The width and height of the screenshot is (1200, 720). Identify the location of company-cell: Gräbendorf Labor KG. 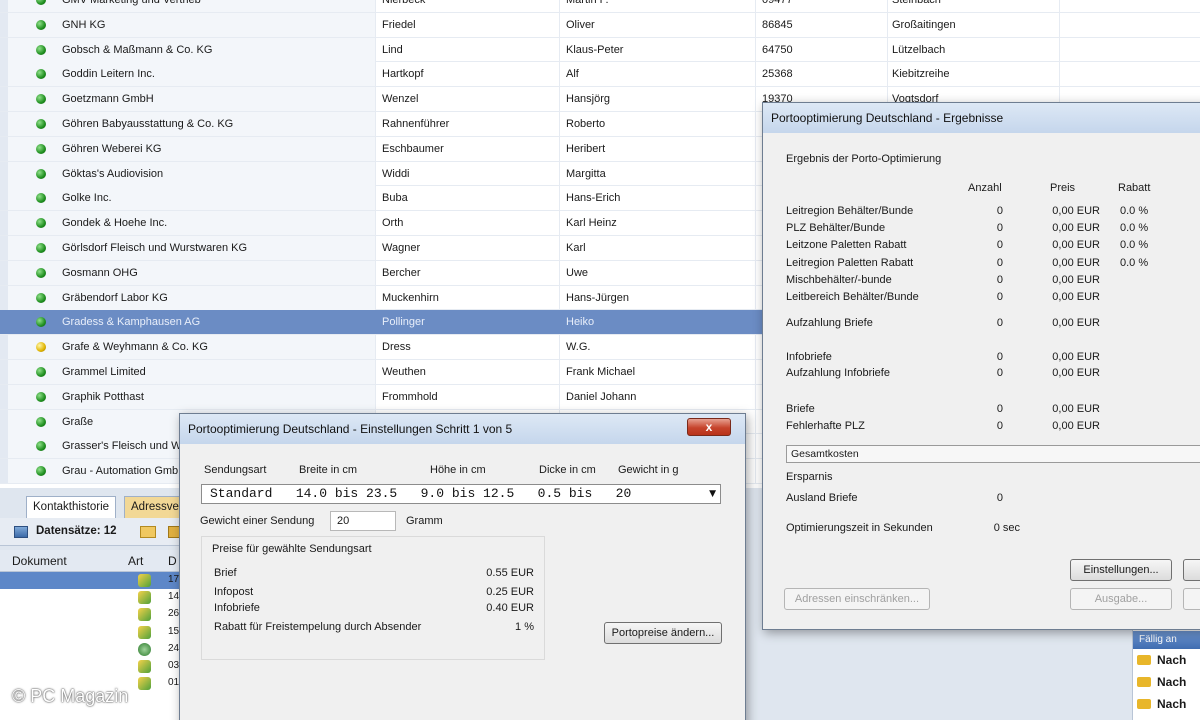
(192, 297).